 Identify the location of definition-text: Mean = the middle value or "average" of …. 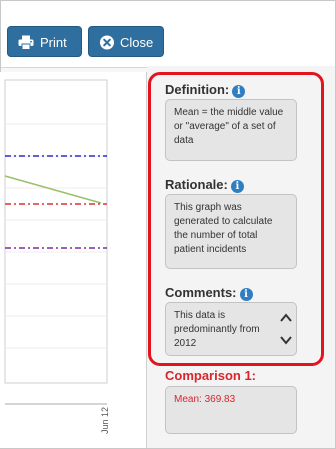
(229, 126).